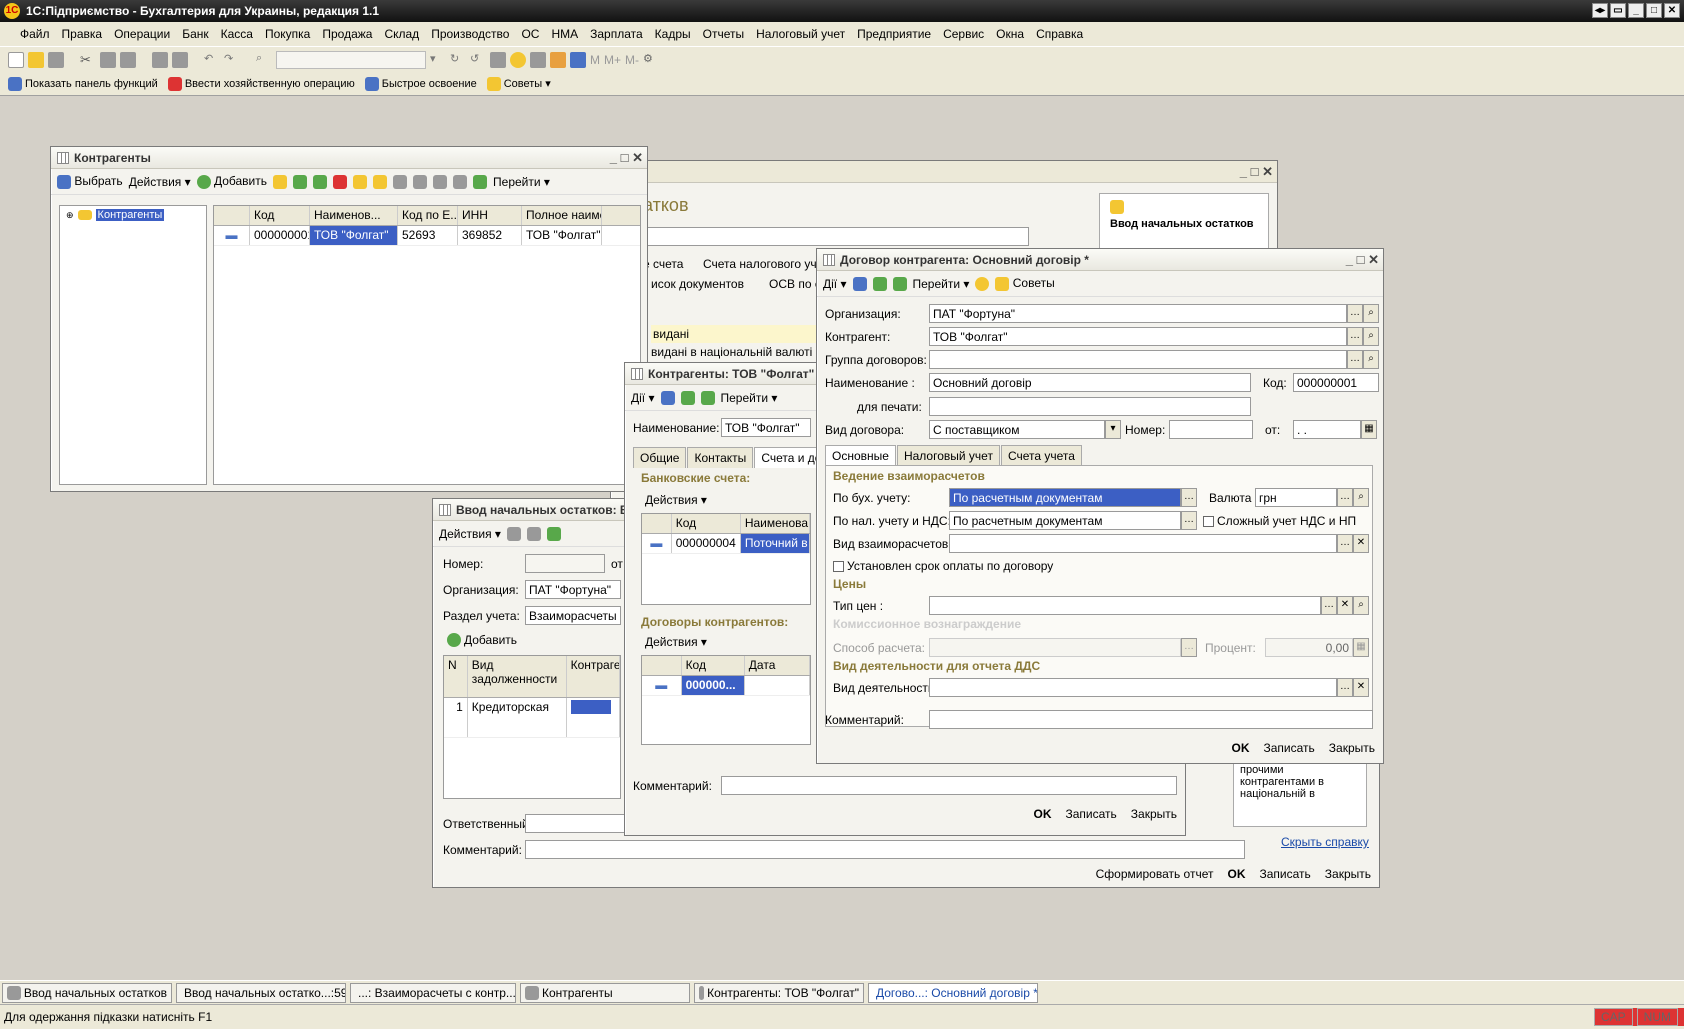 The height and width of the screenshot is (1029, 1684). I want to click on org-search-icon: ⌕, so click(1371, 313).